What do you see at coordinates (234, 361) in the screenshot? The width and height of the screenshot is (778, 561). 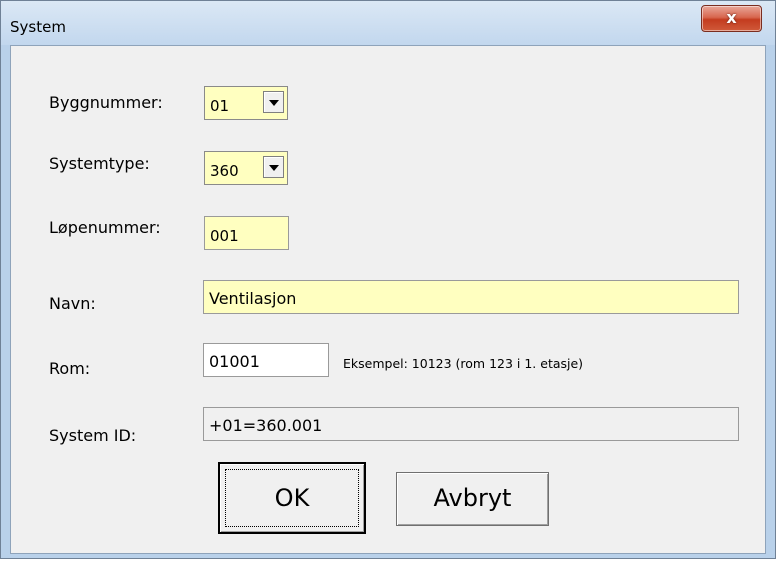 I see `rom-value: 01001` at bounding box center [234, 361].